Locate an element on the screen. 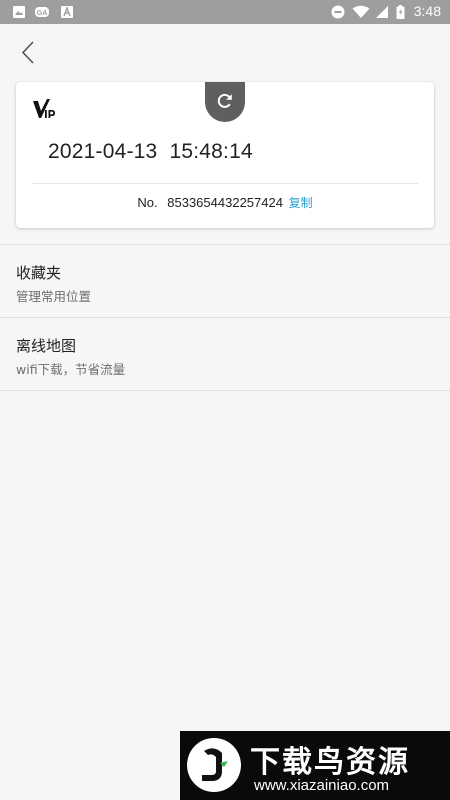  favorites-title: 收藏夹 is located at coordinates (39, 273).